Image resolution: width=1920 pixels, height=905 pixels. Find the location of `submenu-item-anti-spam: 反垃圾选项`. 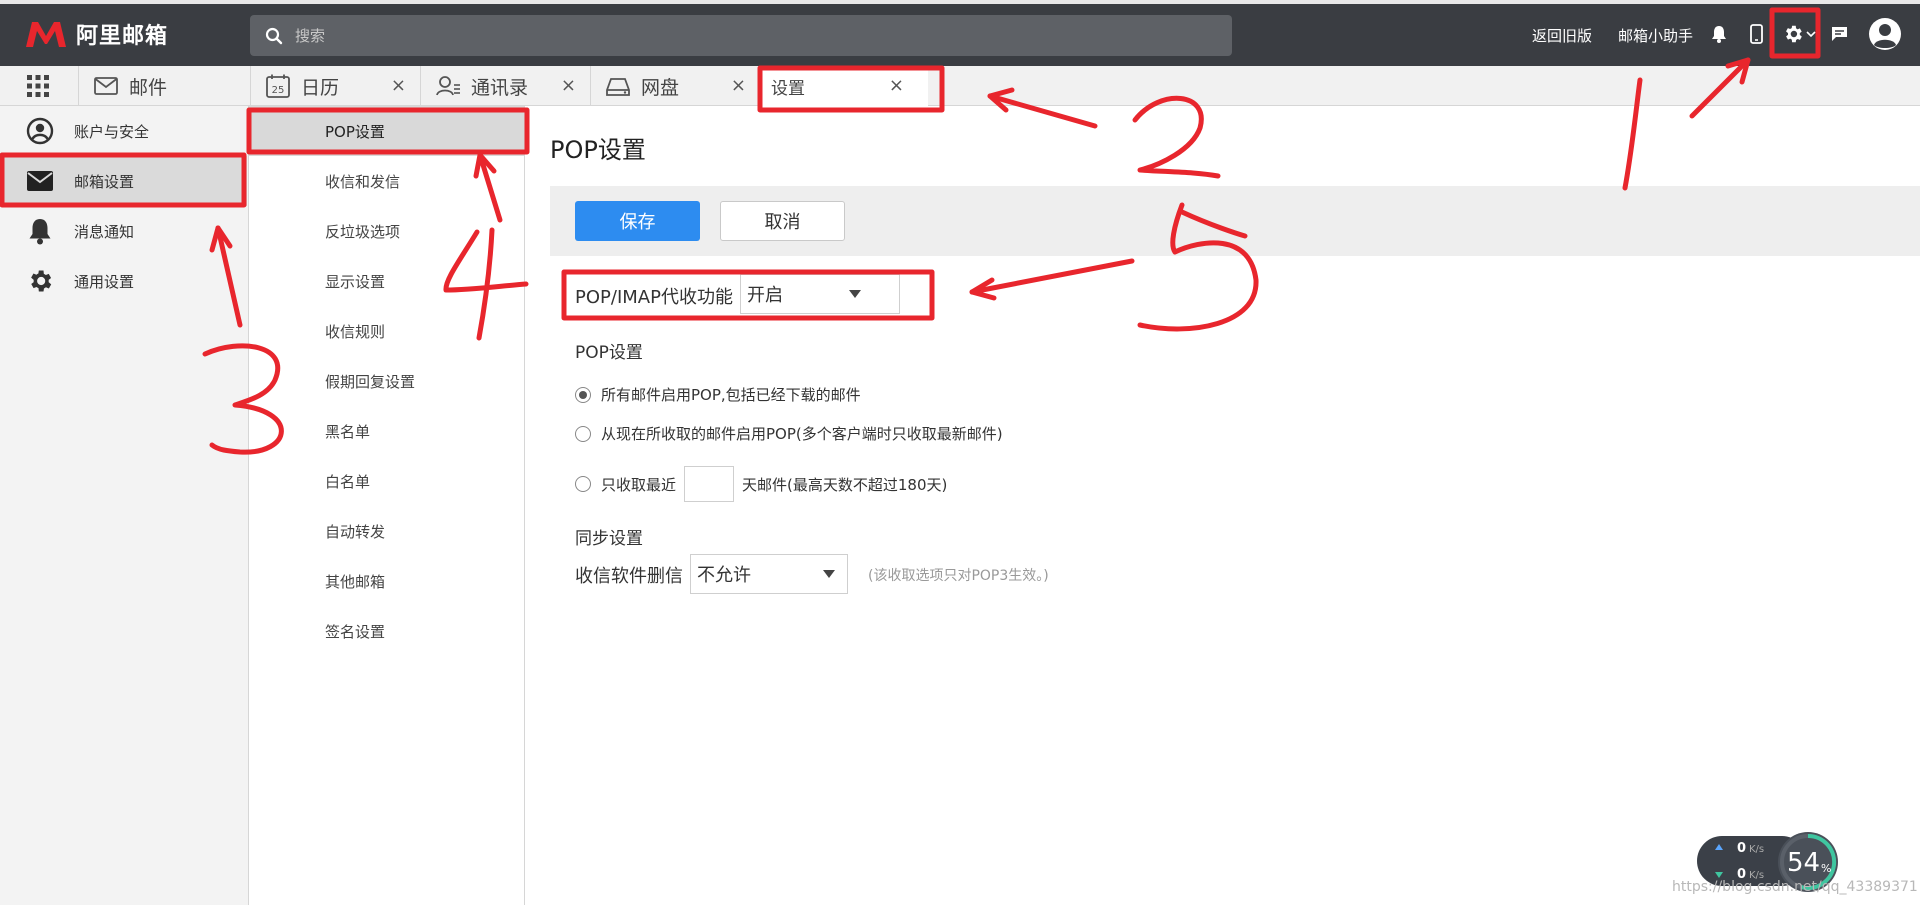

submenu-item-anti-spam: 反垃圾选项 is located at coordinates (386, 231).